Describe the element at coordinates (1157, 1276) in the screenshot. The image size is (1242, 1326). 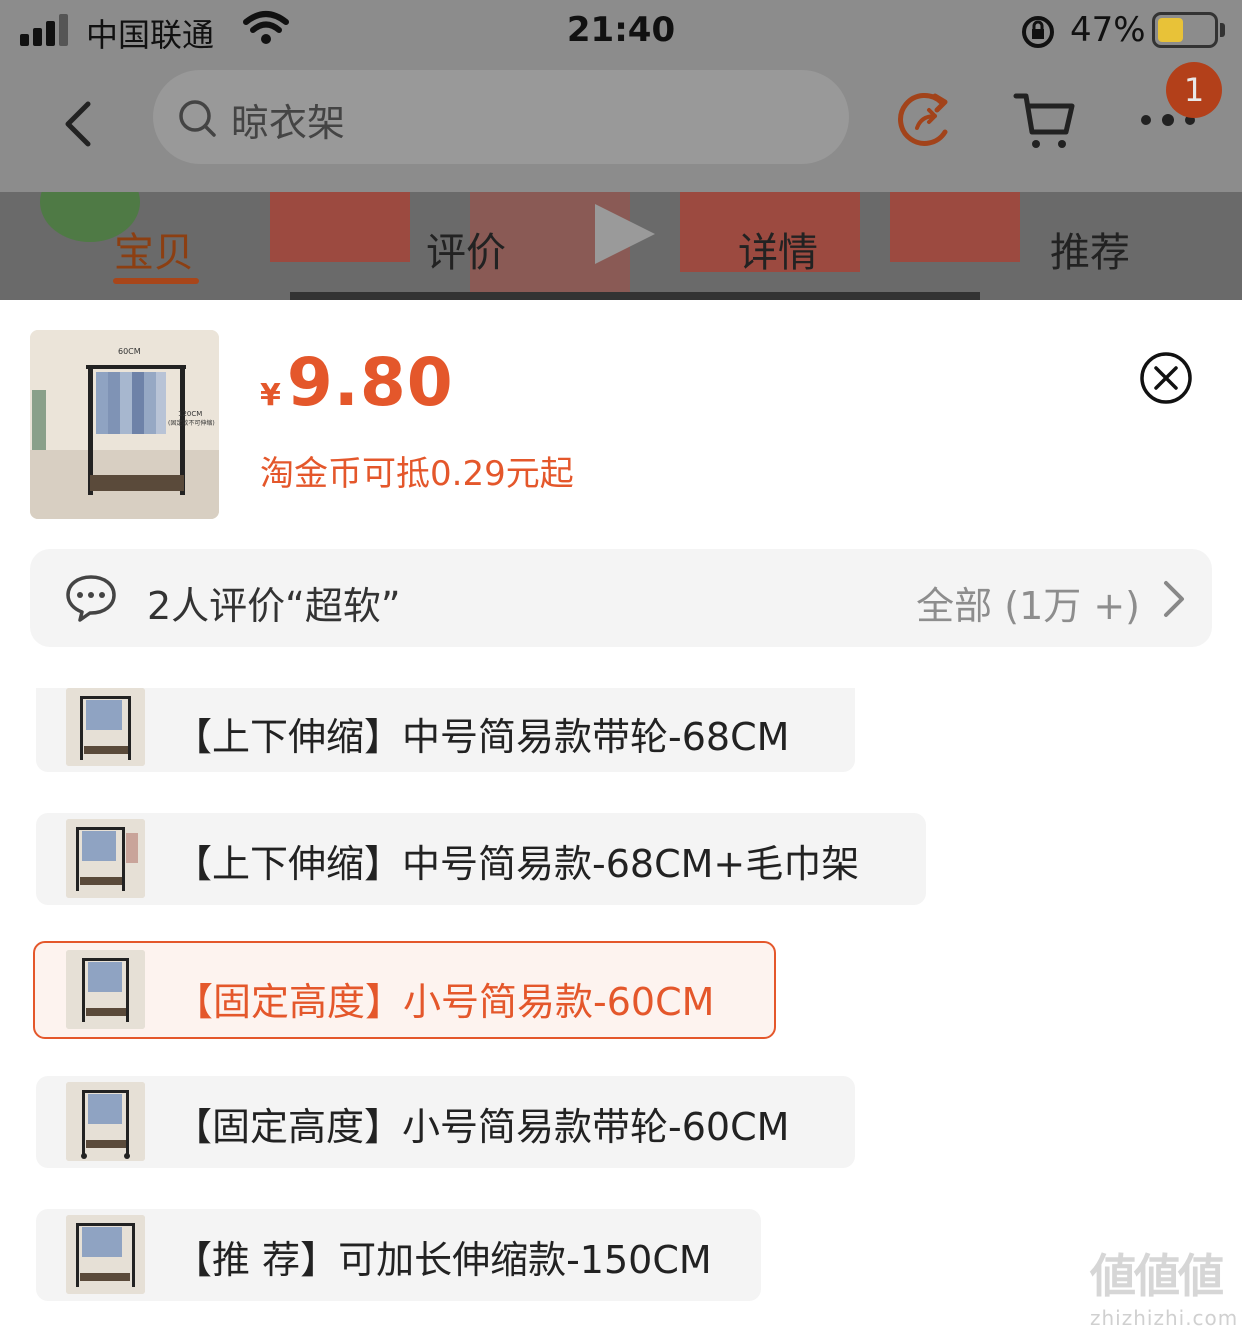
I see `watermark-logo: 値値値` at that location.